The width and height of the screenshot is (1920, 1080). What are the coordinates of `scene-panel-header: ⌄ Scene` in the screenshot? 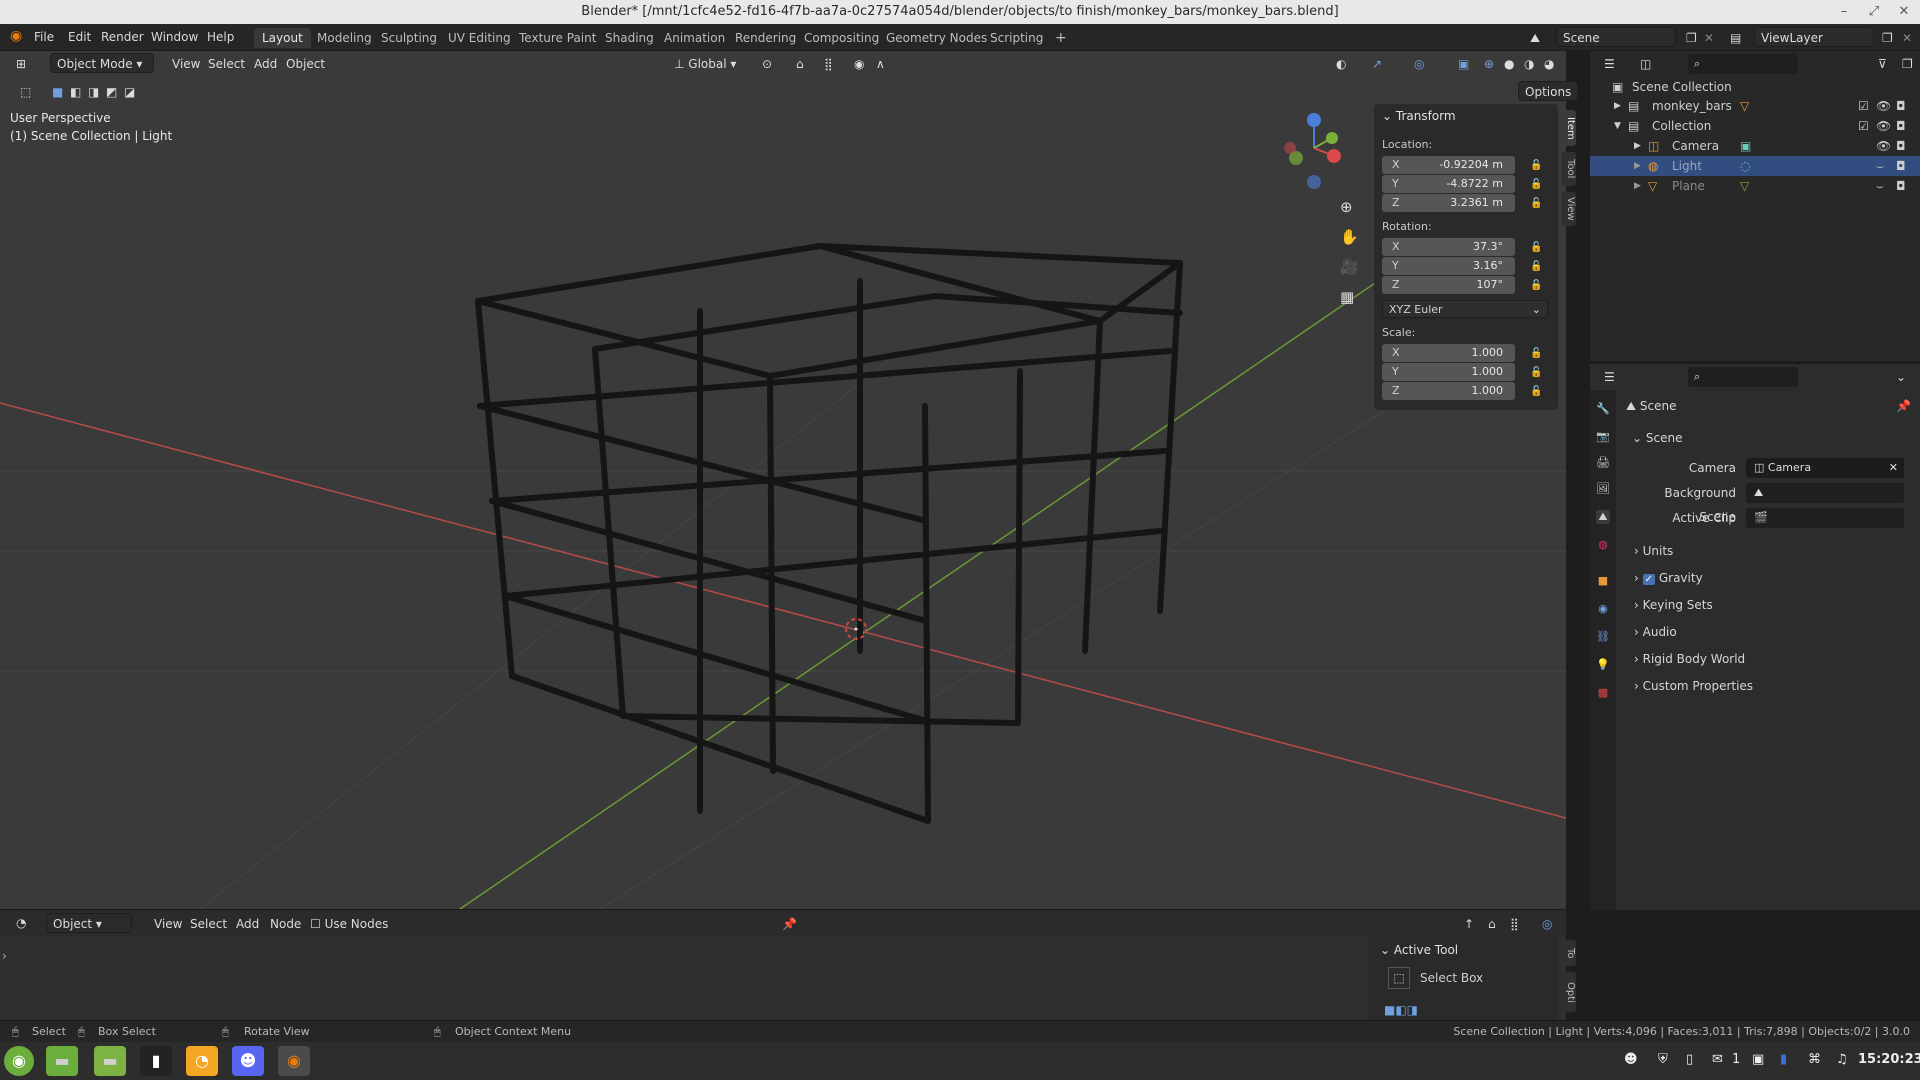 It's located at (1776, 438).